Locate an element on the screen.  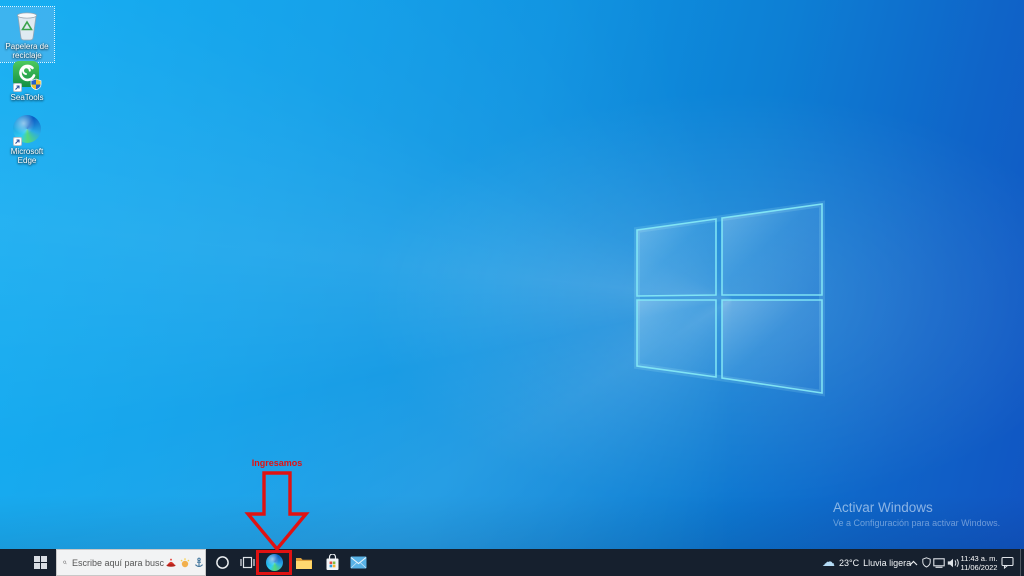
shield-icon is located at coordinates (926, 562).